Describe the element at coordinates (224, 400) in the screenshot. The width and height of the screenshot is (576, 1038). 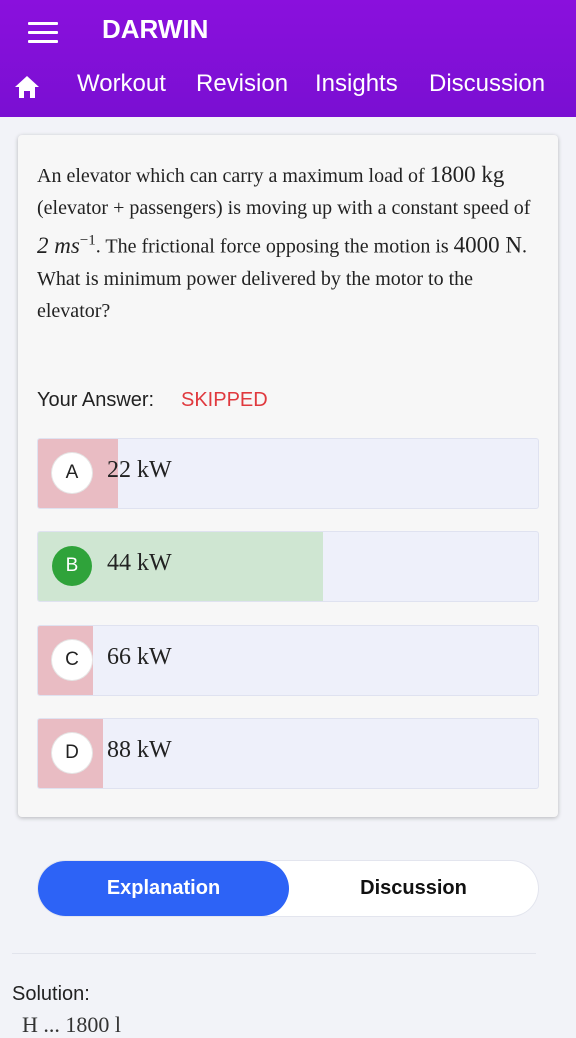
I see `answer-status: SKIPPED` at that location.